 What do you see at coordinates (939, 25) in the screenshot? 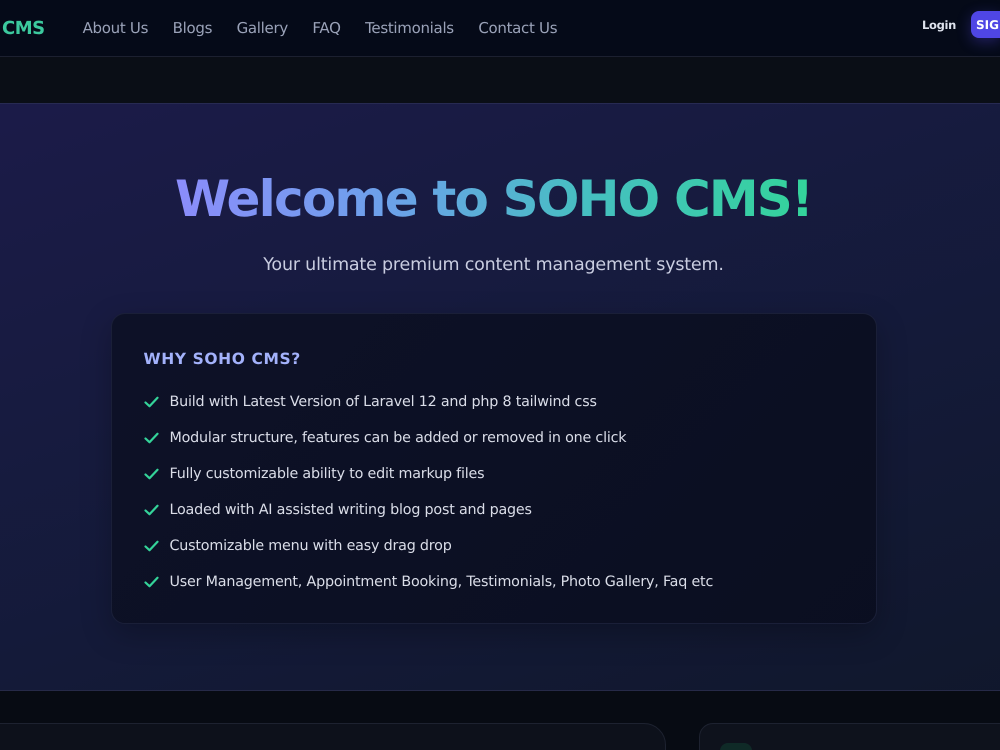
I see `login-link: Login` at bounding box center [939, 25].